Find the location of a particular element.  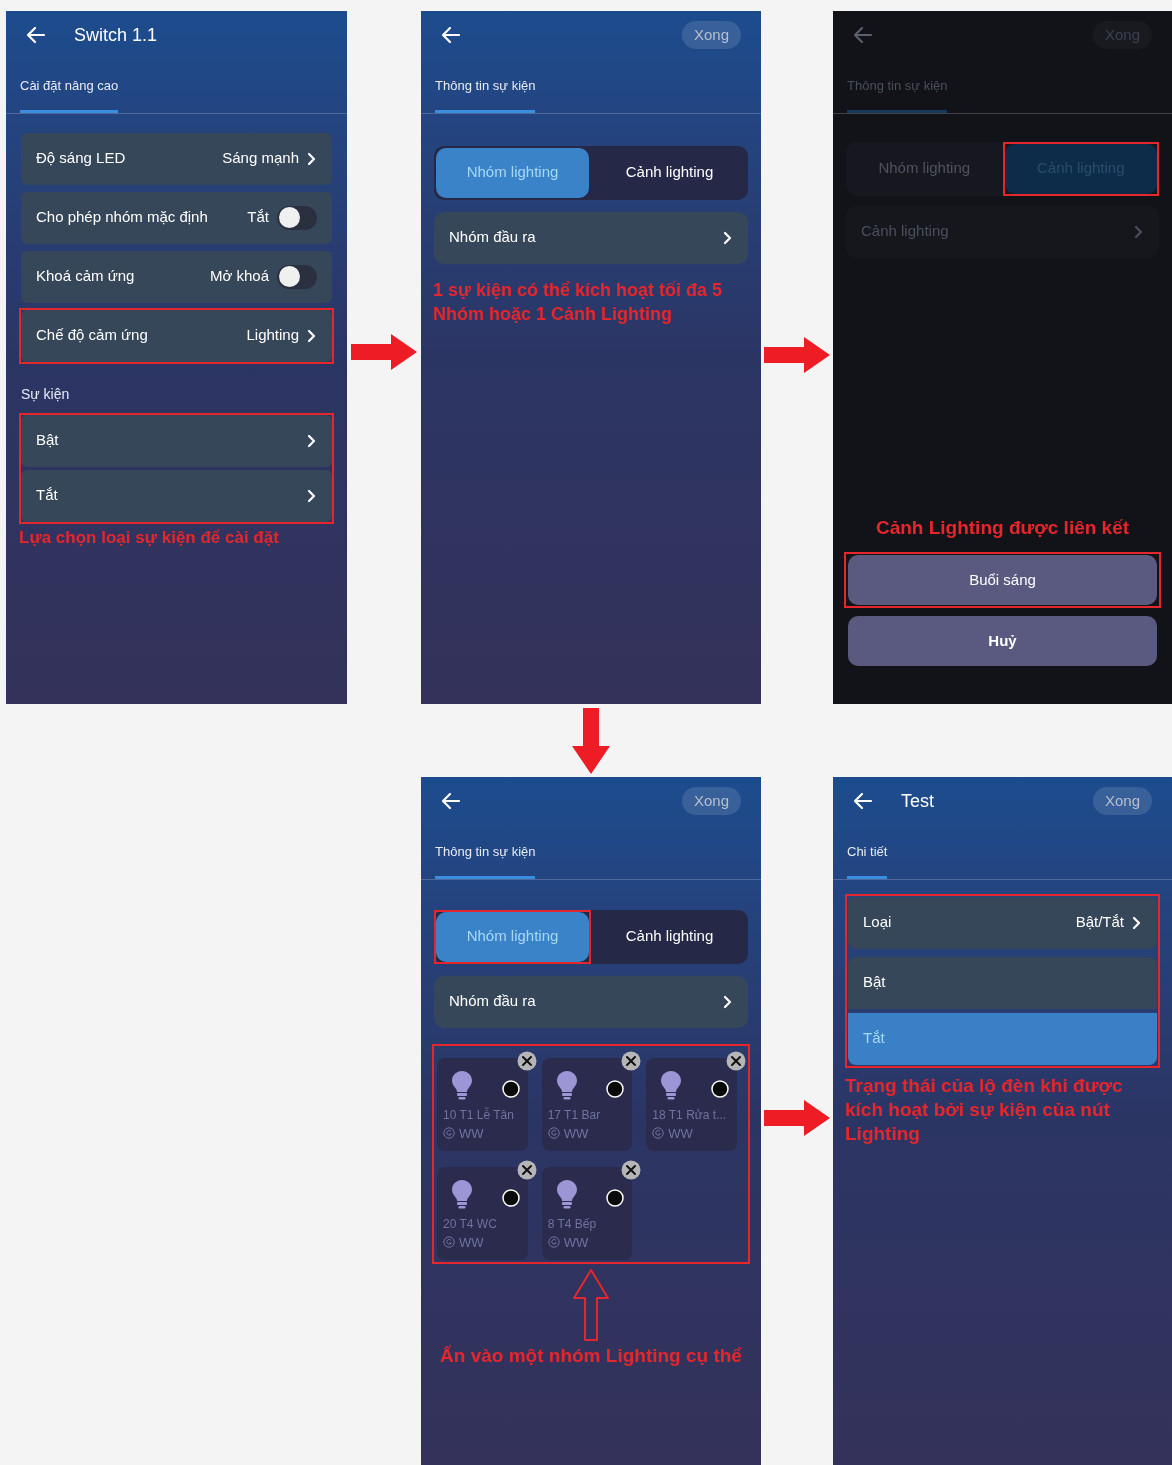

tab: Cài đặt nâng cao is located at coordinates (69, 94).